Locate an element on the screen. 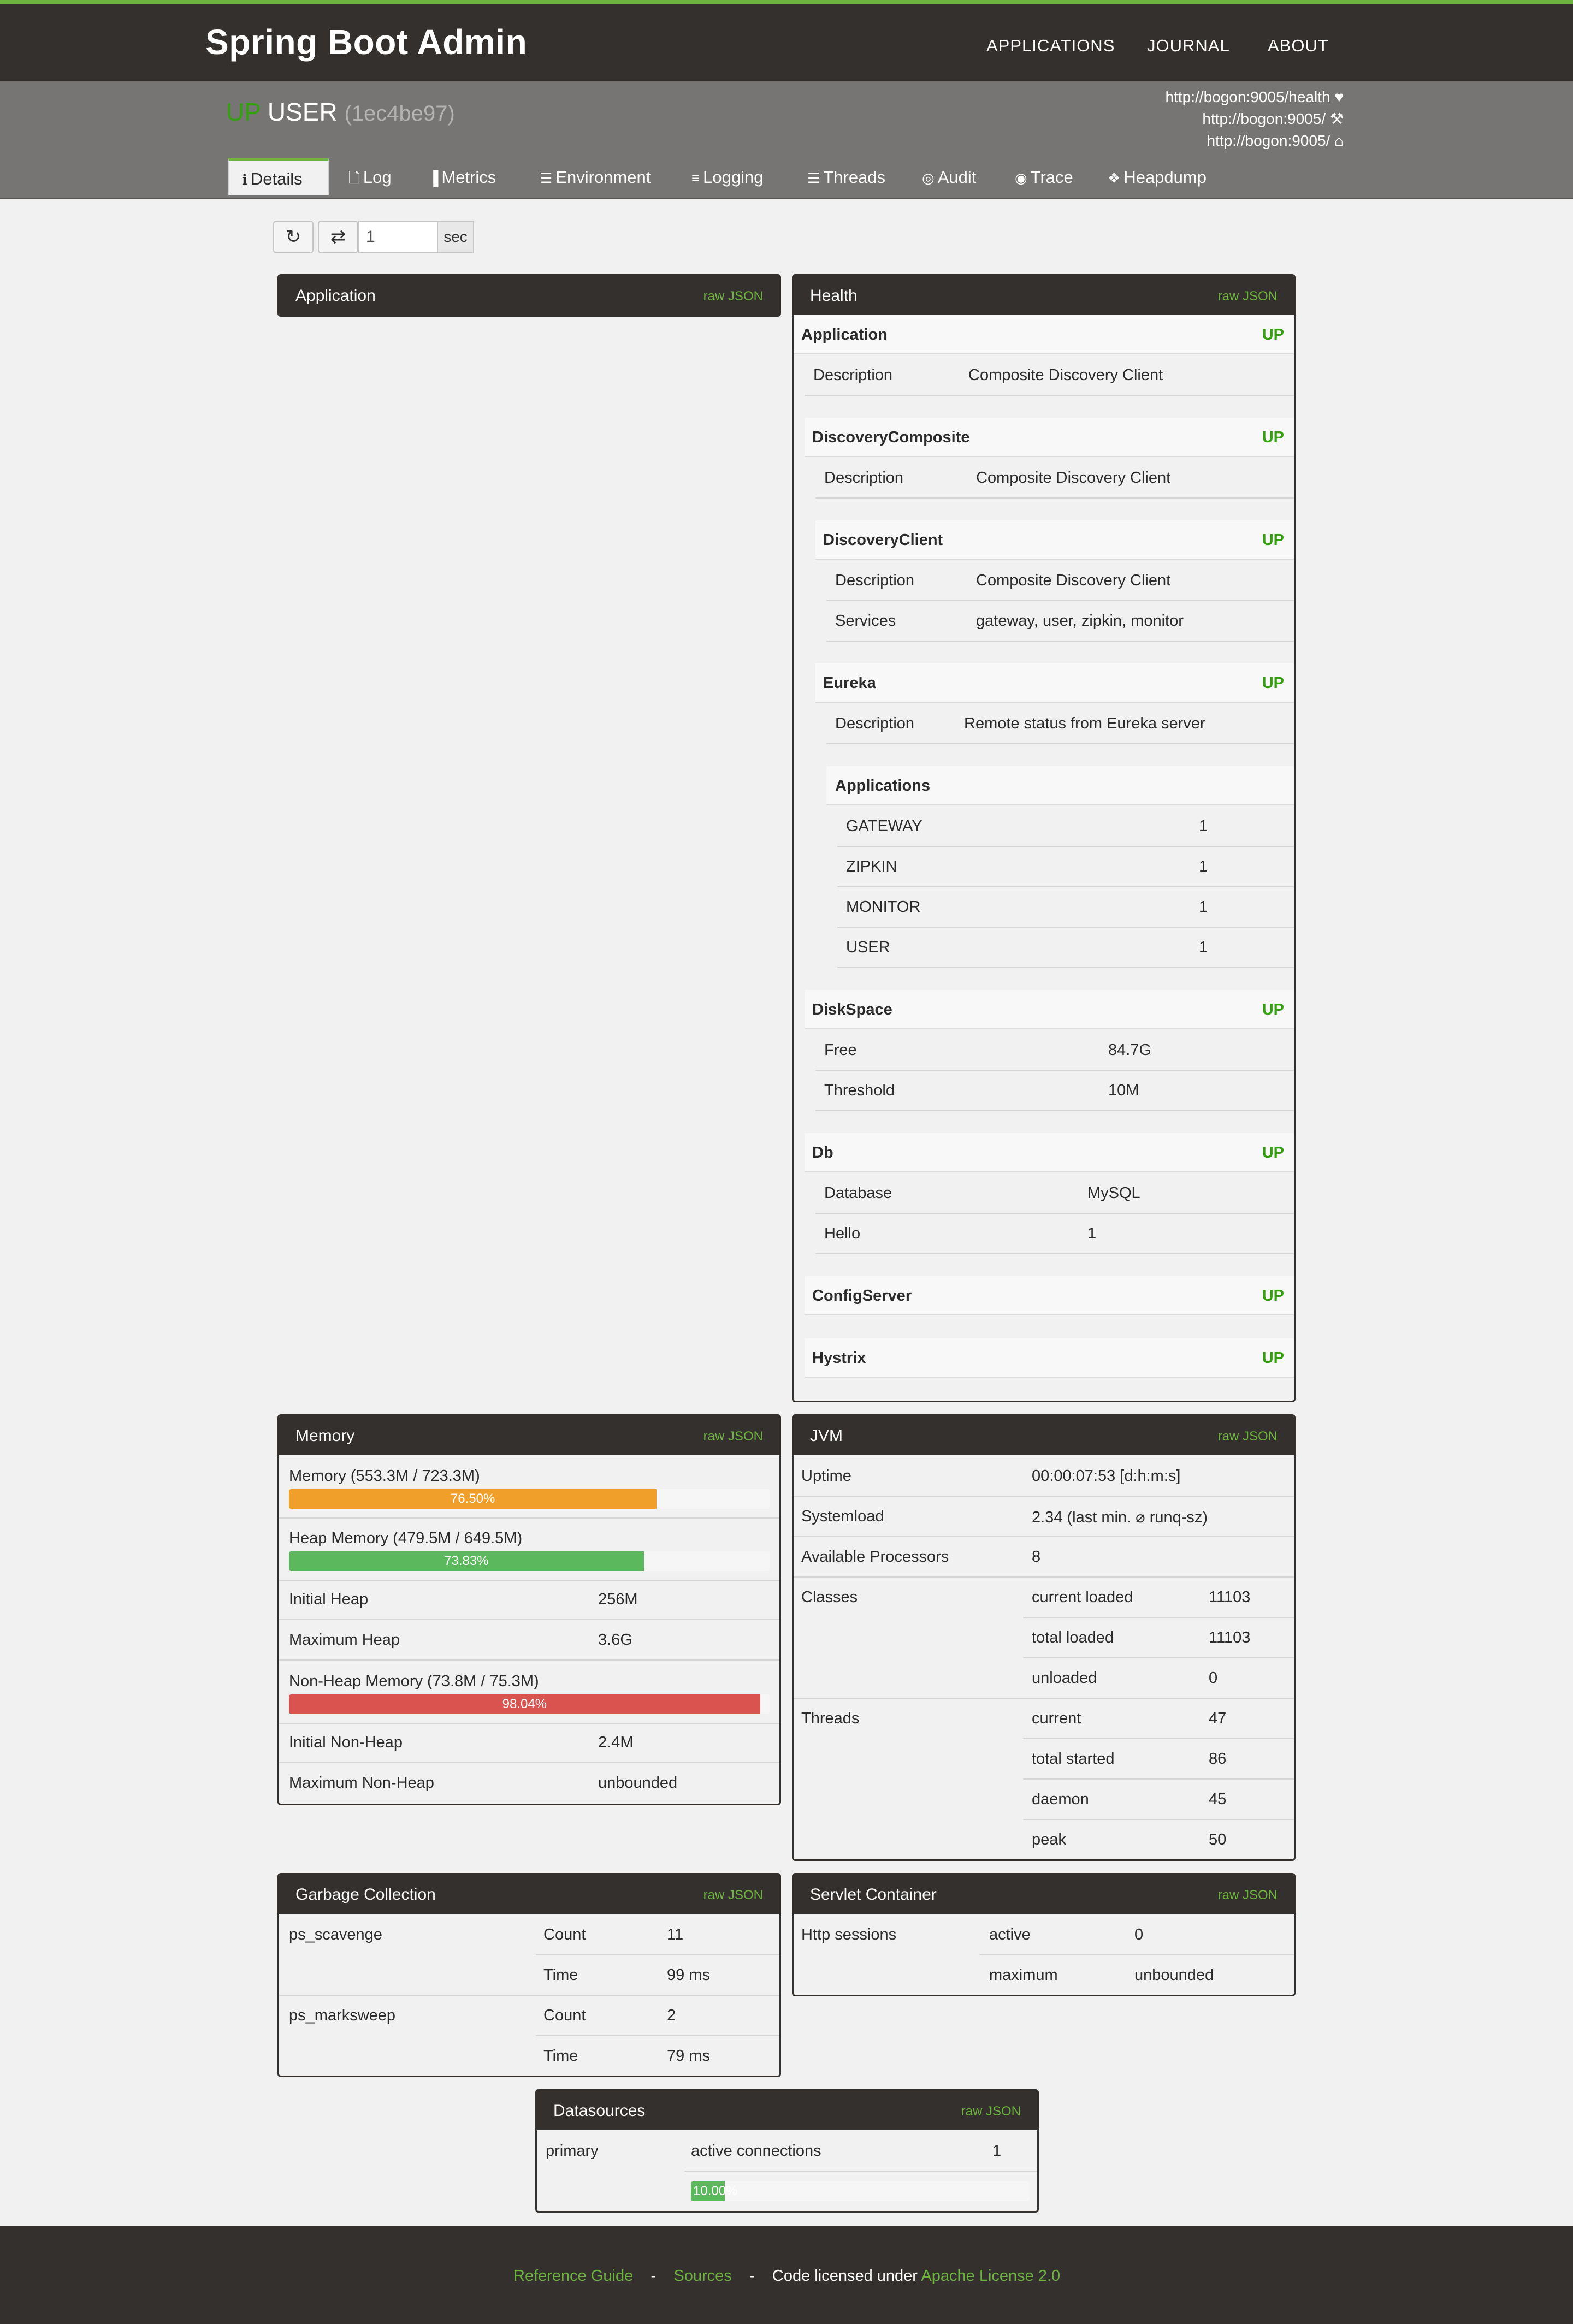 This screenshot has height=2324, width=1573. db-row is located at coordinates (1049, 1152).